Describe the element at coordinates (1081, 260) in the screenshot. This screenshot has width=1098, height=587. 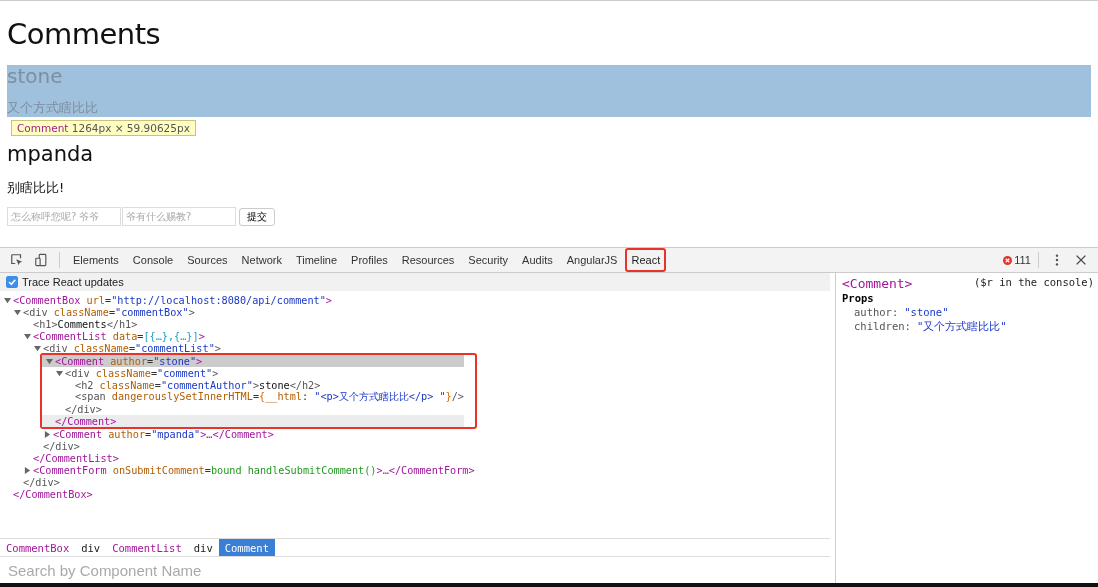
I see `close-icon` at that location.